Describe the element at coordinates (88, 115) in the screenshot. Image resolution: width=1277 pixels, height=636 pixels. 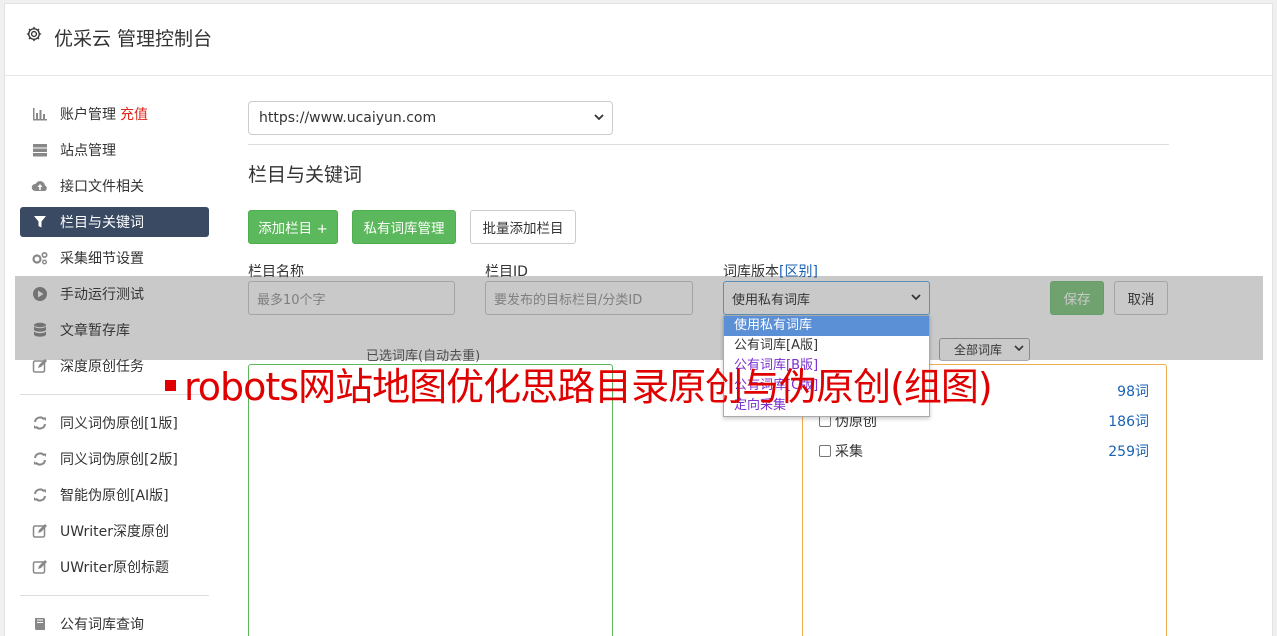
I see `sidebar-item-label: 账户管理` at that location.